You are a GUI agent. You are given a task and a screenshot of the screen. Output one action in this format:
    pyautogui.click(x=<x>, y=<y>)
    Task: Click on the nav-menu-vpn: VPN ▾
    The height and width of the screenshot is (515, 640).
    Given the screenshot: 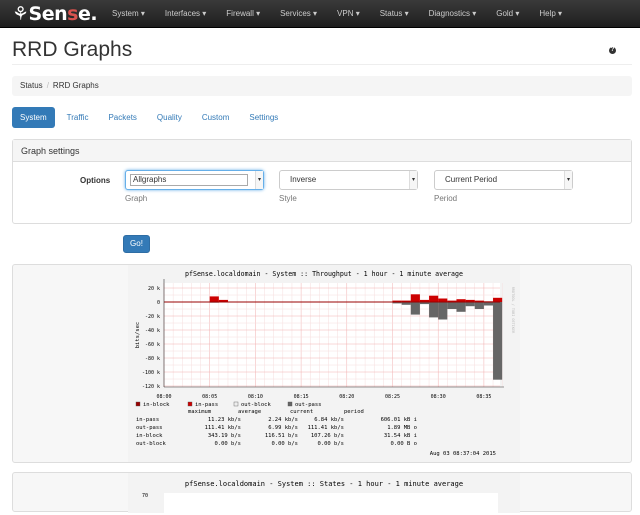 What is the action you would take?
    pyautogui.click(x=348, y=14)
    